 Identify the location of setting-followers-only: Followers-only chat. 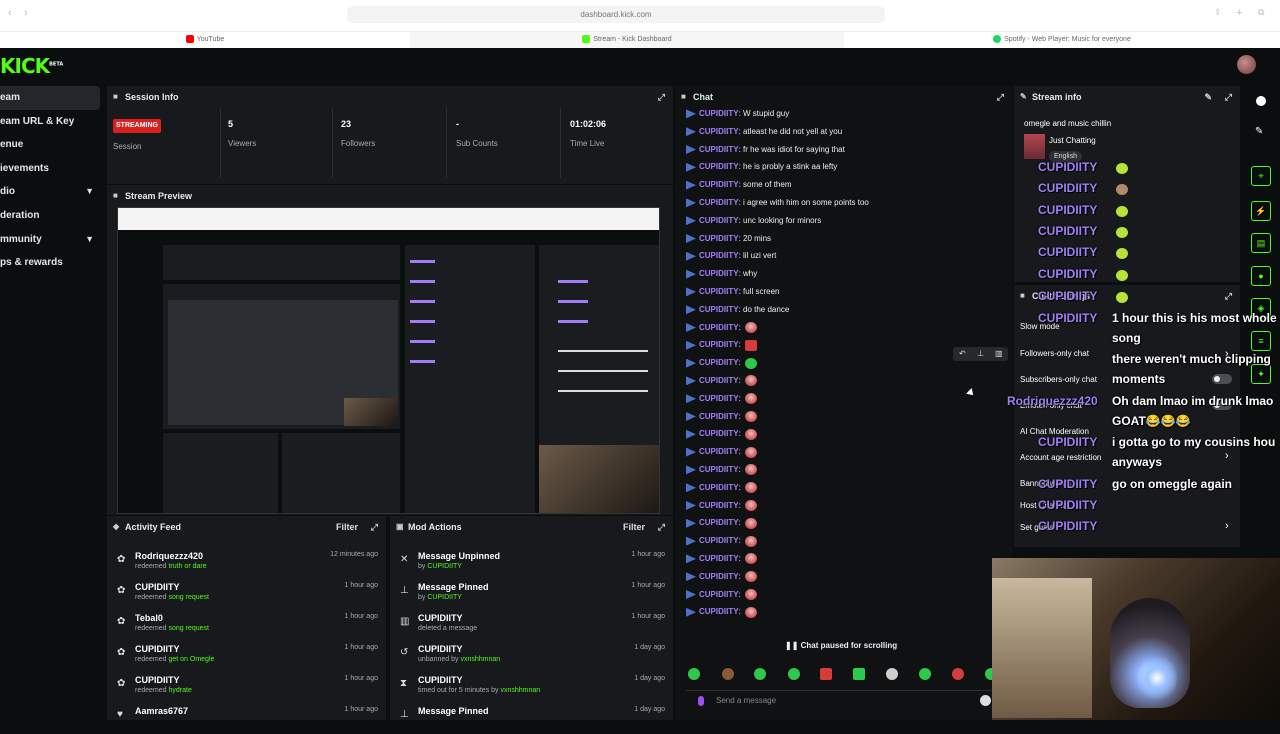
(1054, 353).